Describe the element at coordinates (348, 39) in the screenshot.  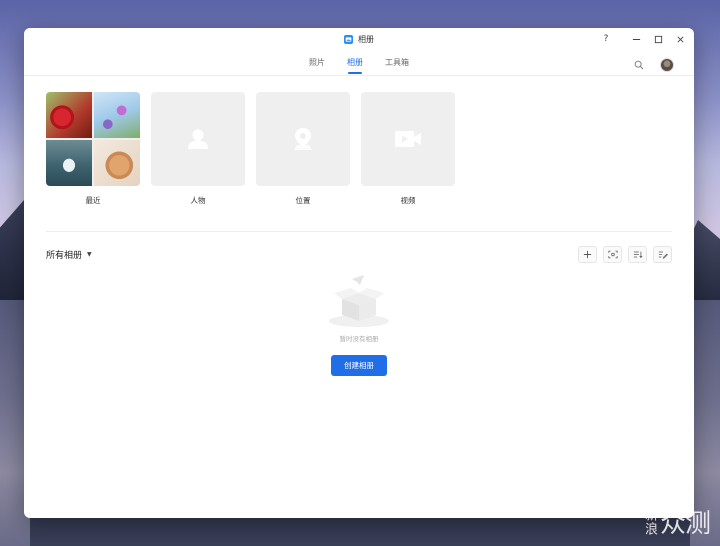
I see `photos-app-icon` at that location.